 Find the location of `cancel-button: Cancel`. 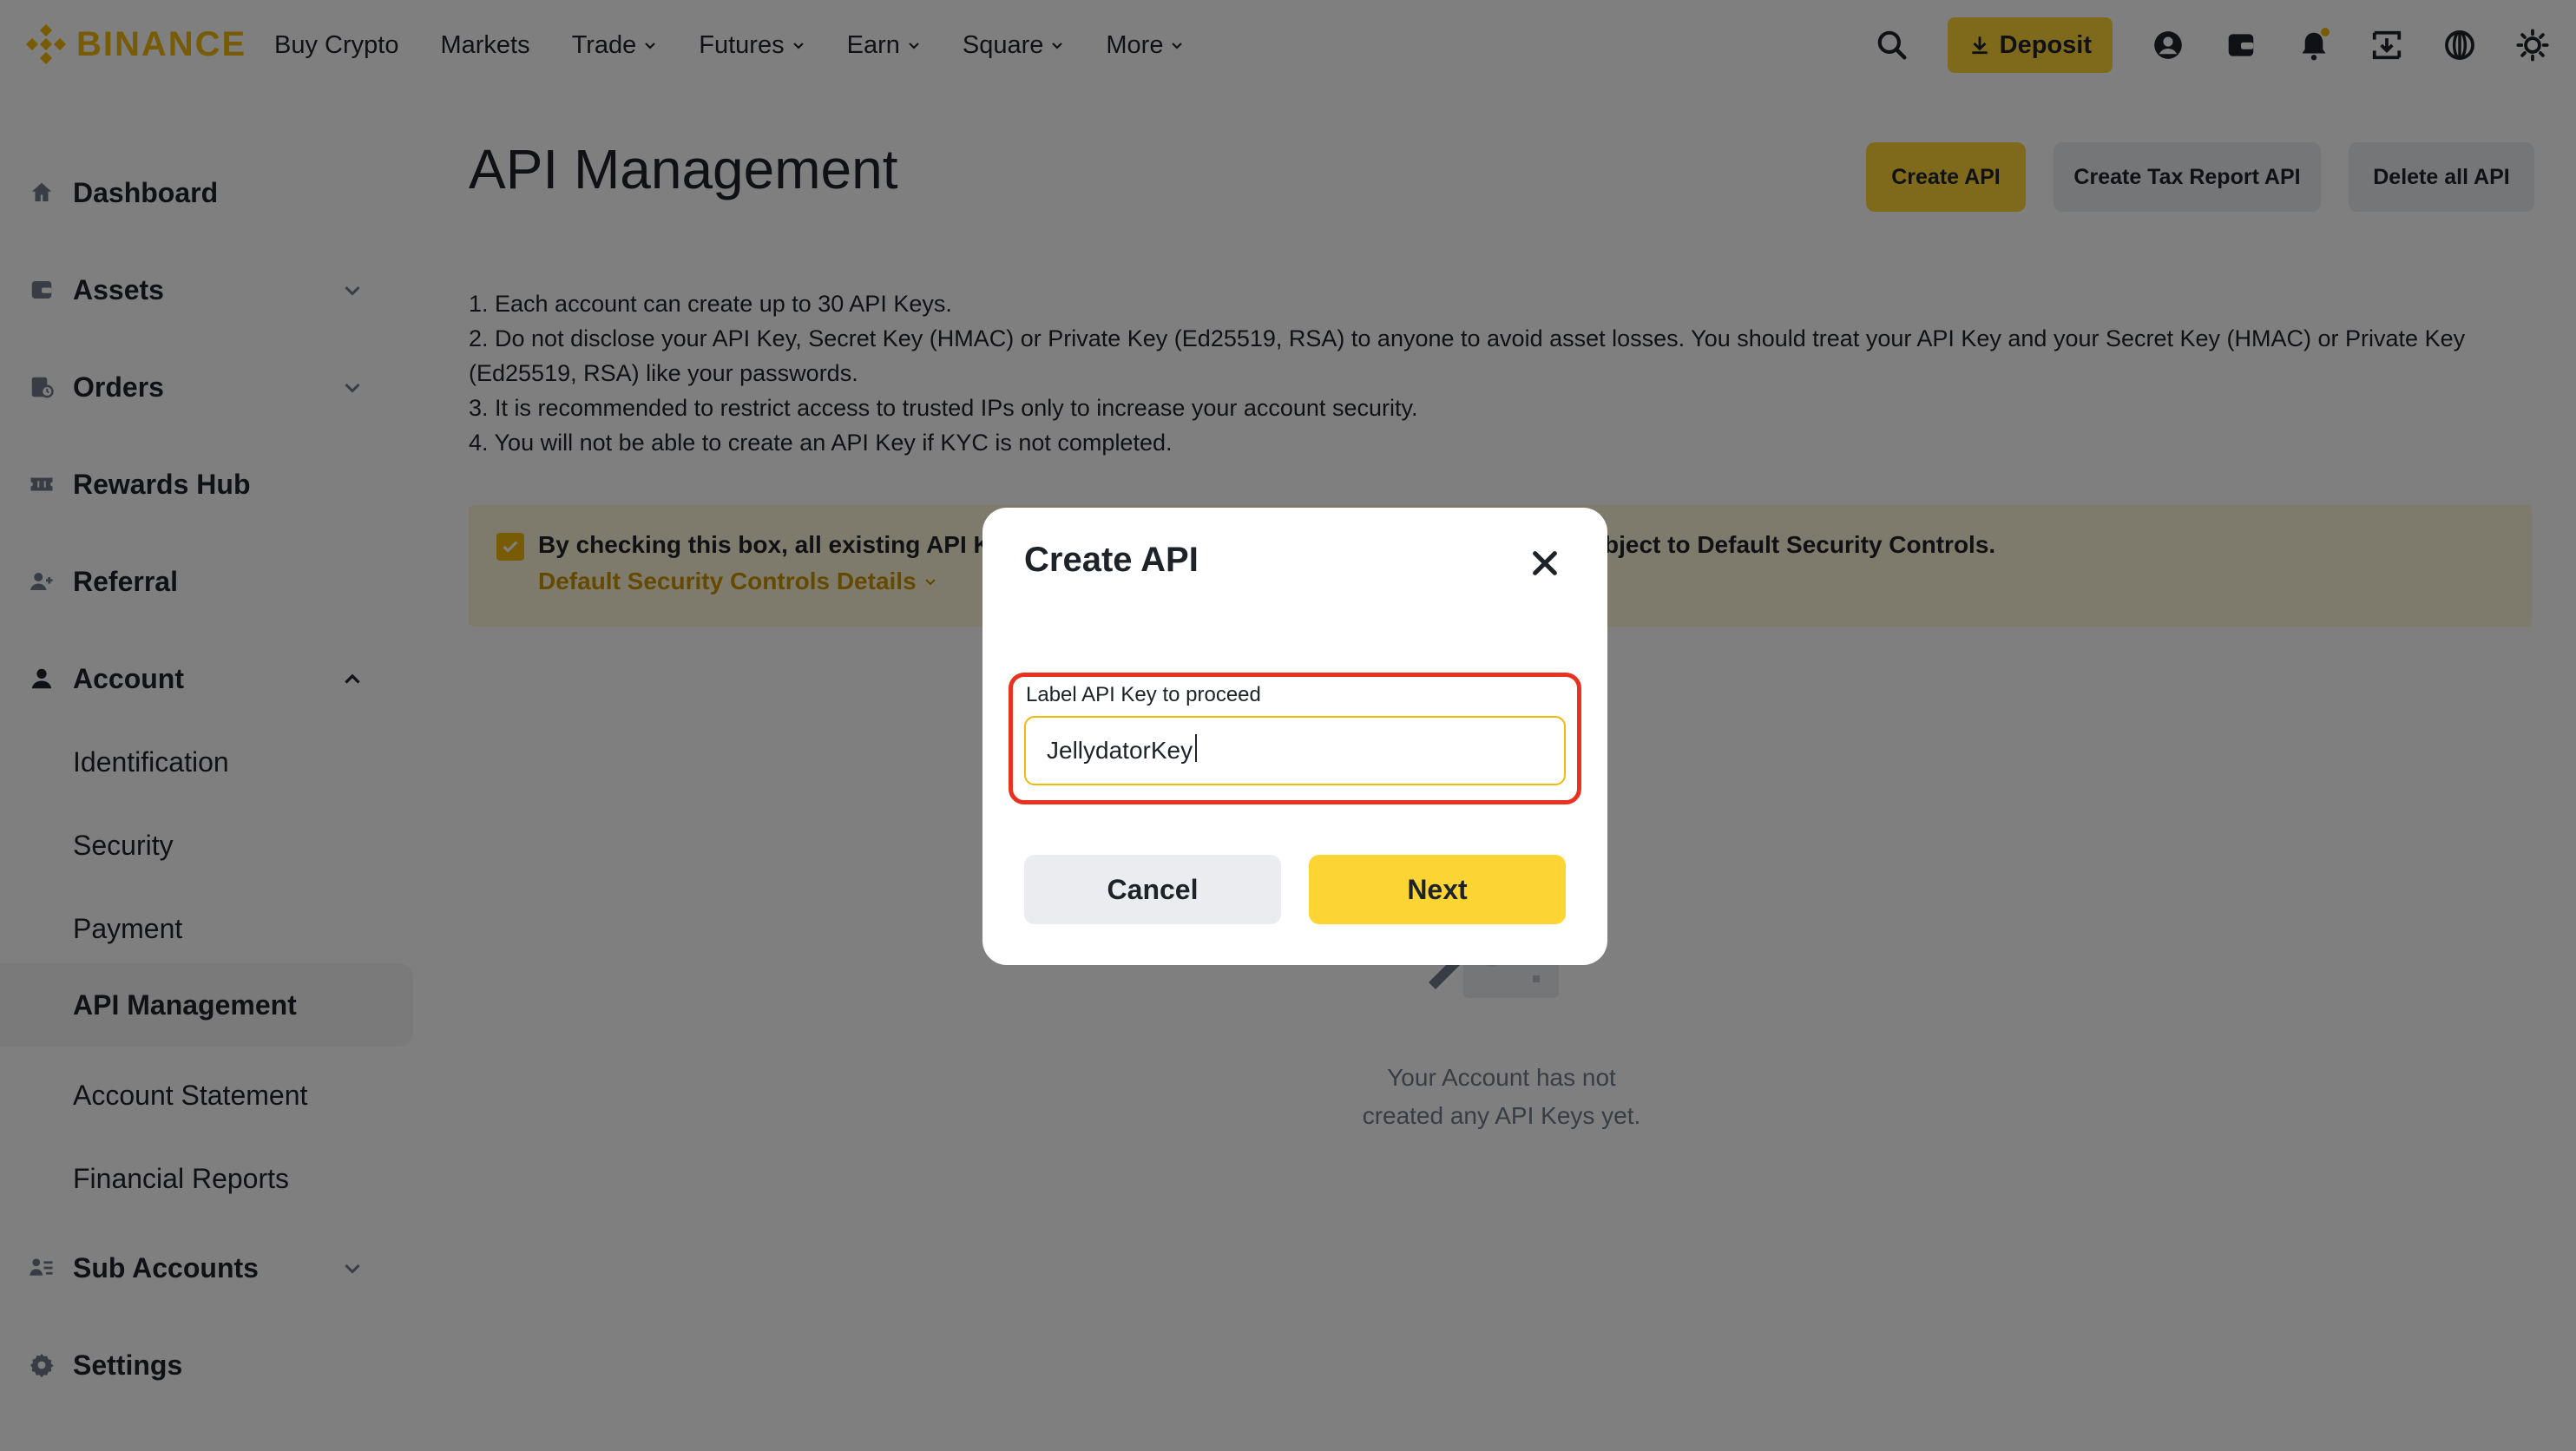

cancel-button: Cancel is located at coordinates (1152, 889).